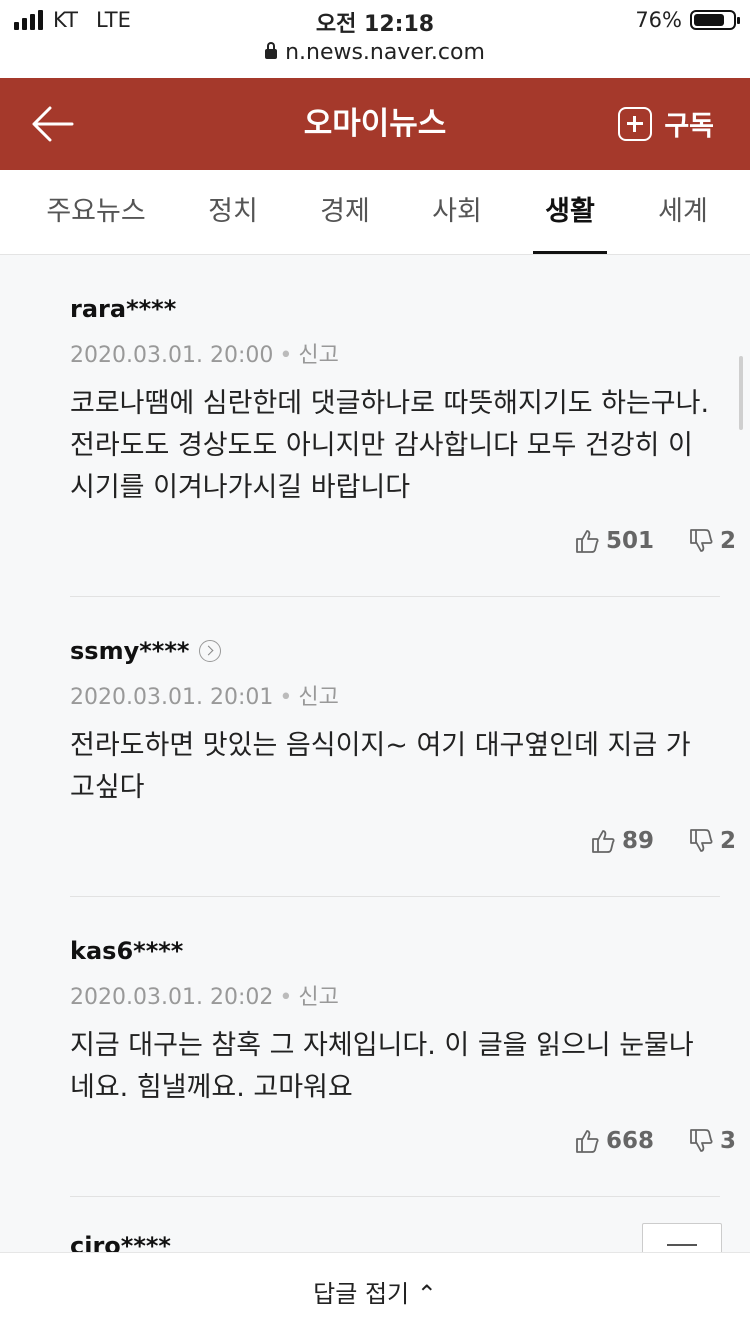 The height and width of the screenshot is (1335, 750). Describe the element at coordinates (395, 309) in the screenshot. I see `comment-username: rara****` at that location.